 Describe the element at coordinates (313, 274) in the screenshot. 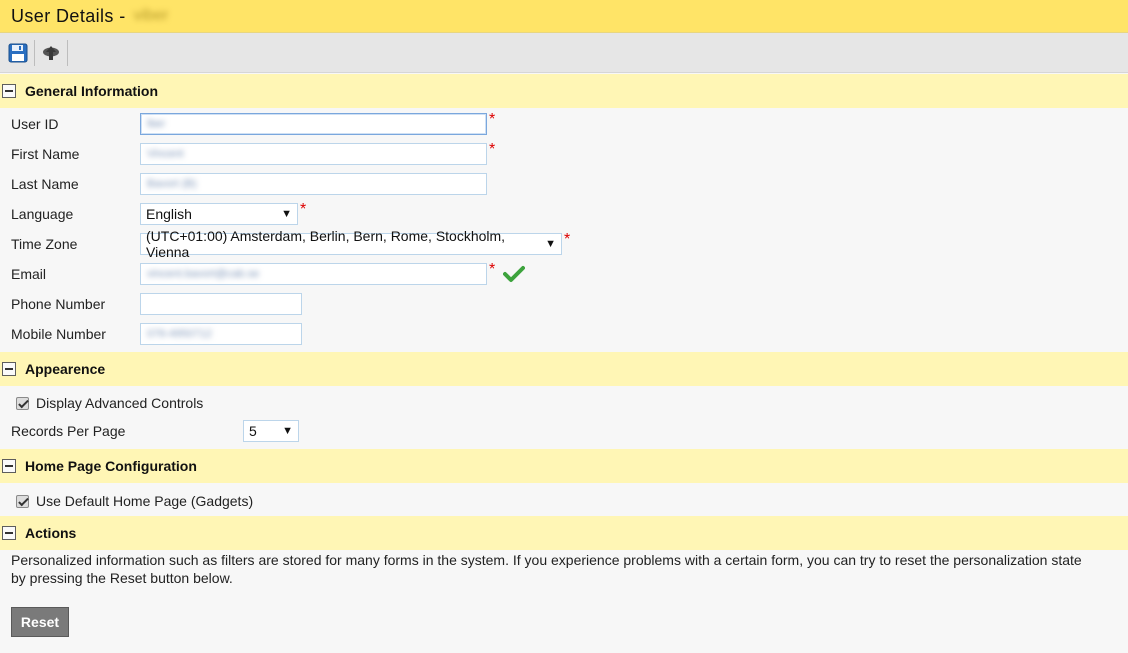

I see `email-field: vincent.bavort@cab.se` at that location.